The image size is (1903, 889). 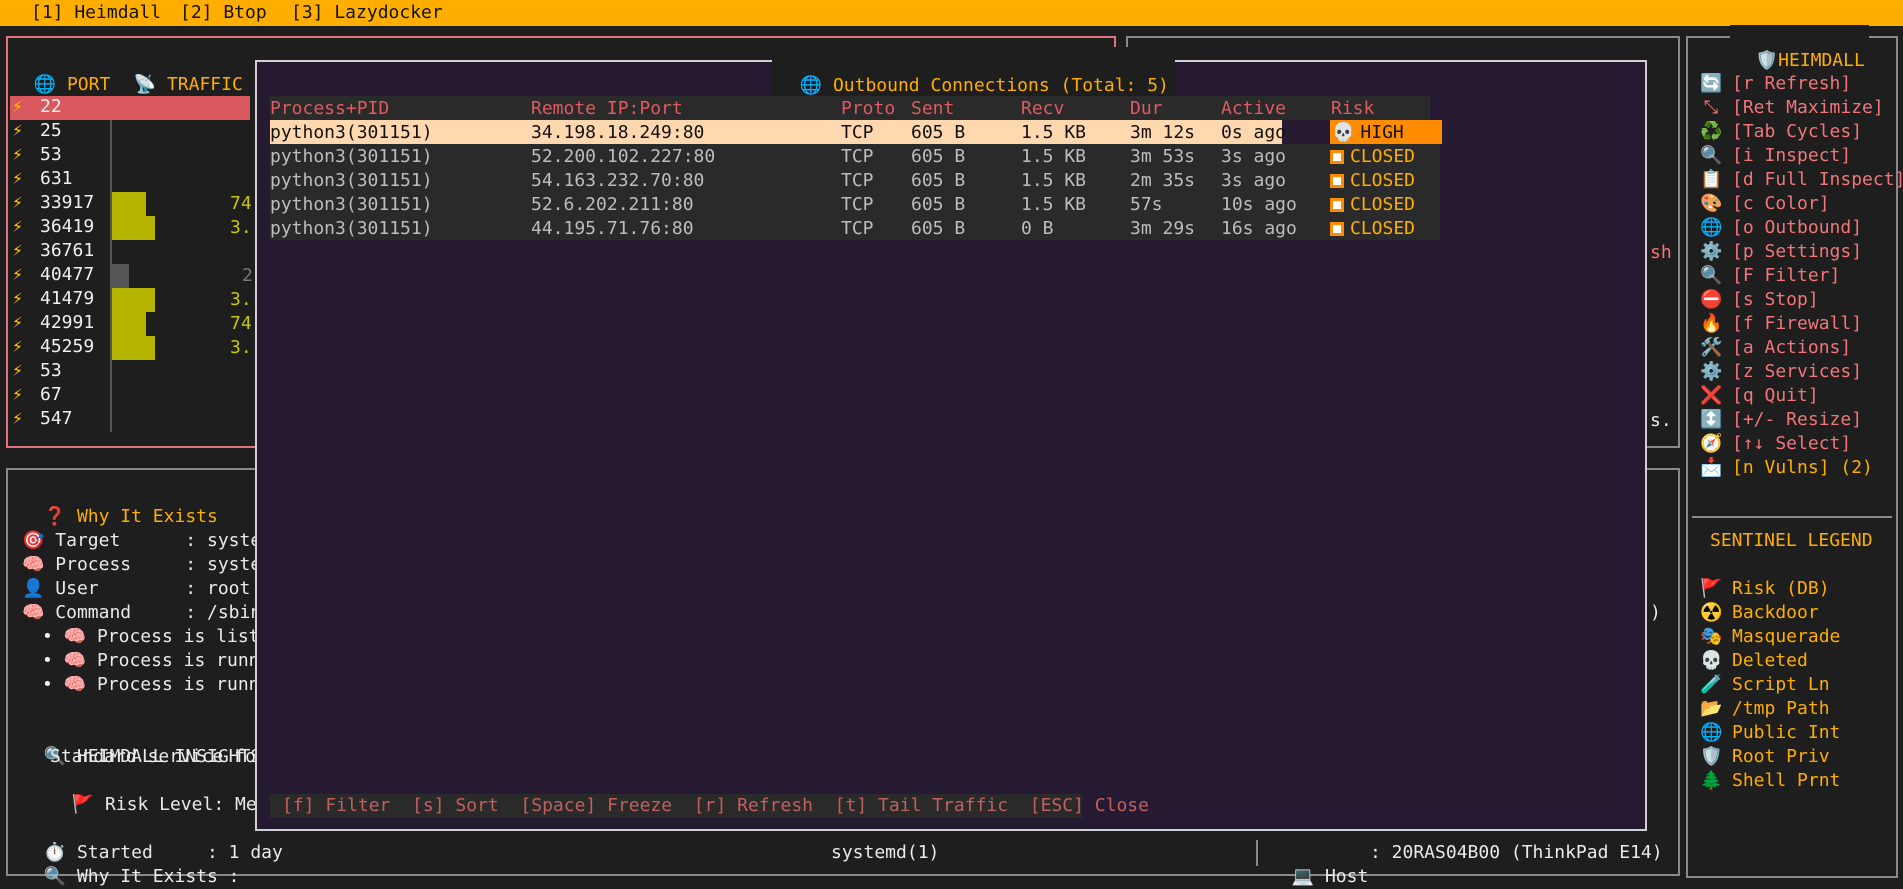 I want to click on refresh-icon: 🔄, so click(x=1711, y=83).